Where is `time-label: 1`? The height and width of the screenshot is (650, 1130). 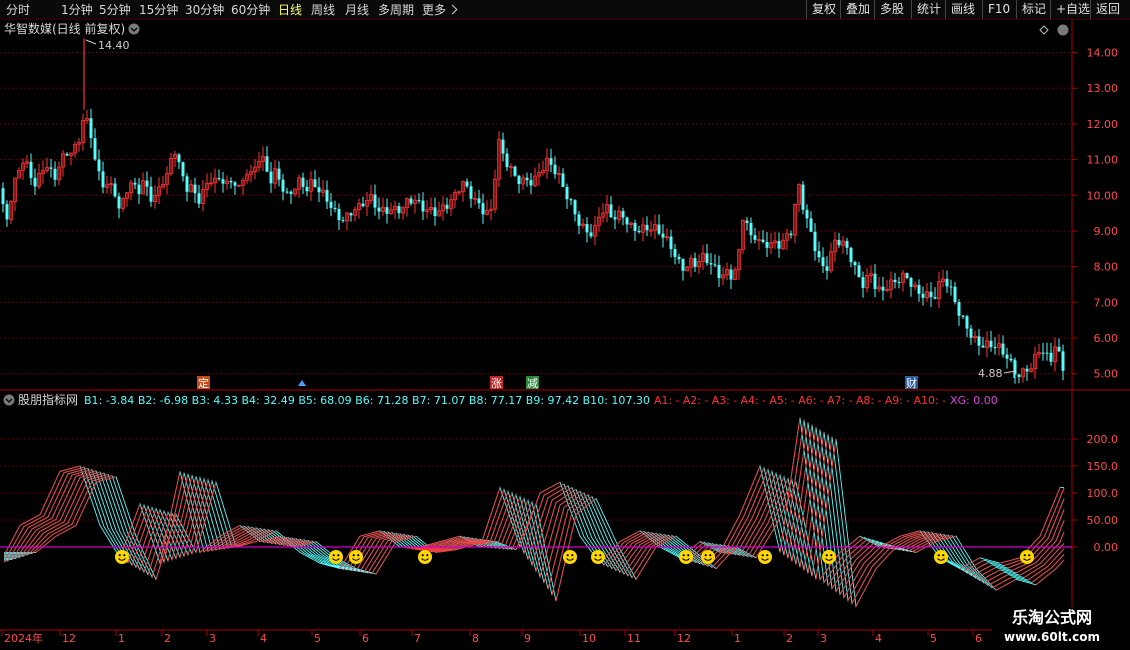
time-label: 1 is located at coordinates (737, 638).